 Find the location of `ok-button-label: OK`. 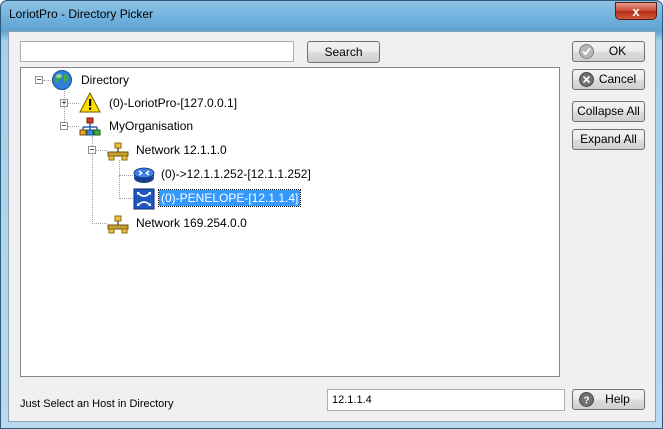

ok-button-label: OK is located at coordinates (617, 51).